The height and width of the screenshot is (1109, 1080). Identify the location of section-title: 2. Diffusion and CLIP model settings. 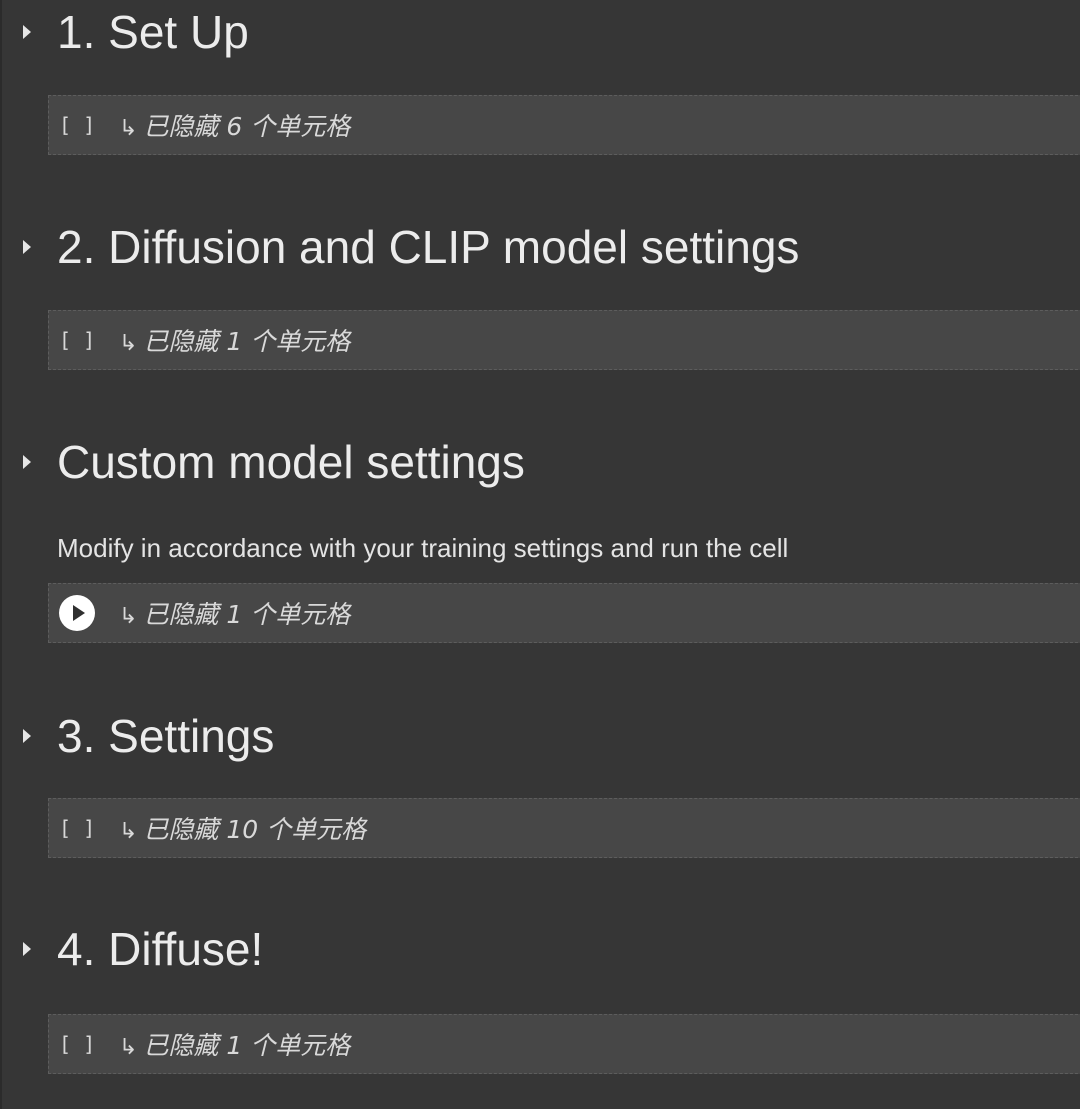
(428, 247).